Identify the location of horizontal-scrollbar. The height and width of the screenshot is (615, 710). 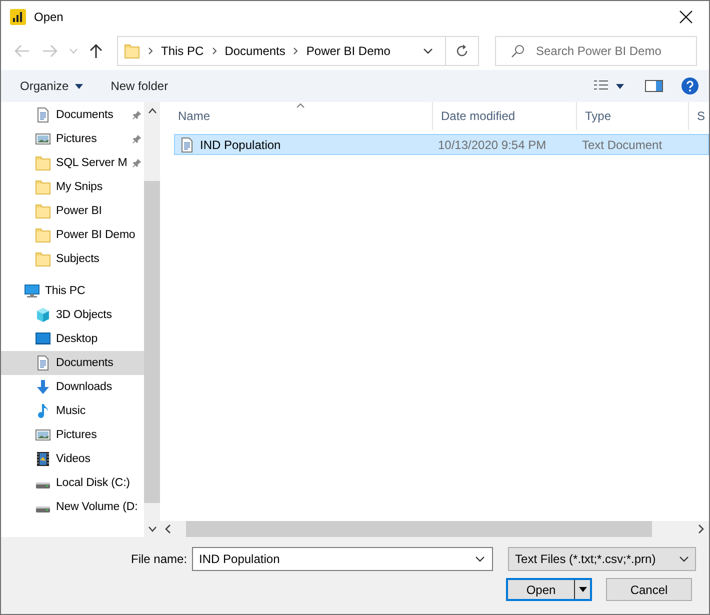
(434, 529).